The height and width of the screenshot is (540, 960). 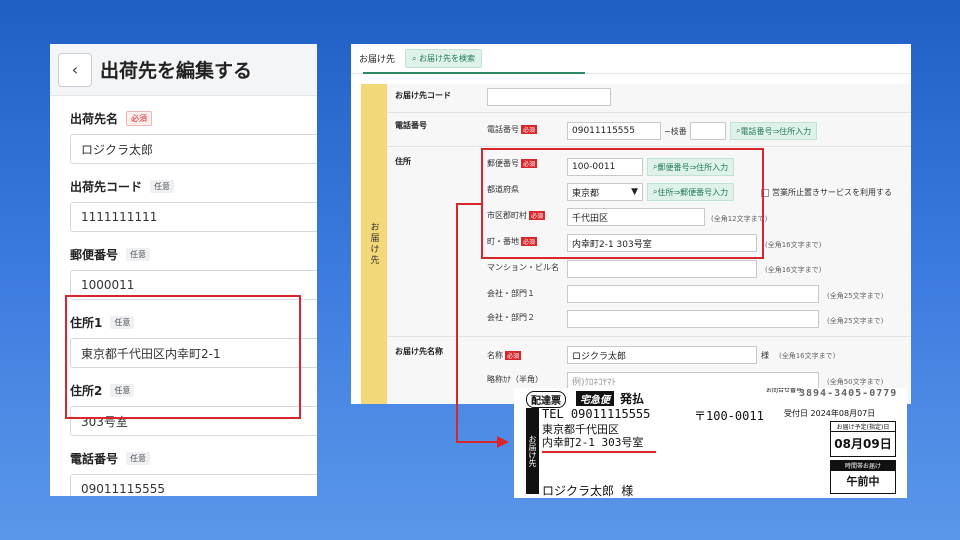 What do you see at coordinates (593, 442) in the screenshot?
I see `label-address-line2: 内幸町2-1 303号室` at bounding box center [593, 442].